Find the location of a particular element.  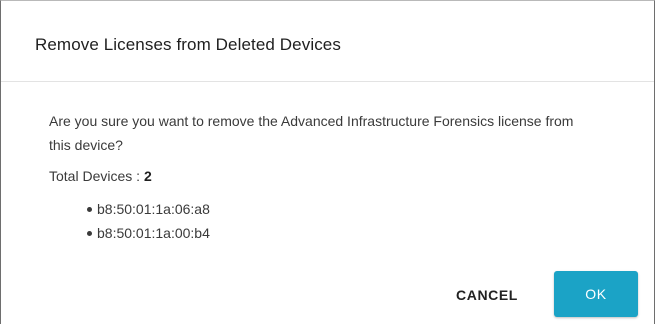

ok-button: OK is located at coordinates (596, 294).